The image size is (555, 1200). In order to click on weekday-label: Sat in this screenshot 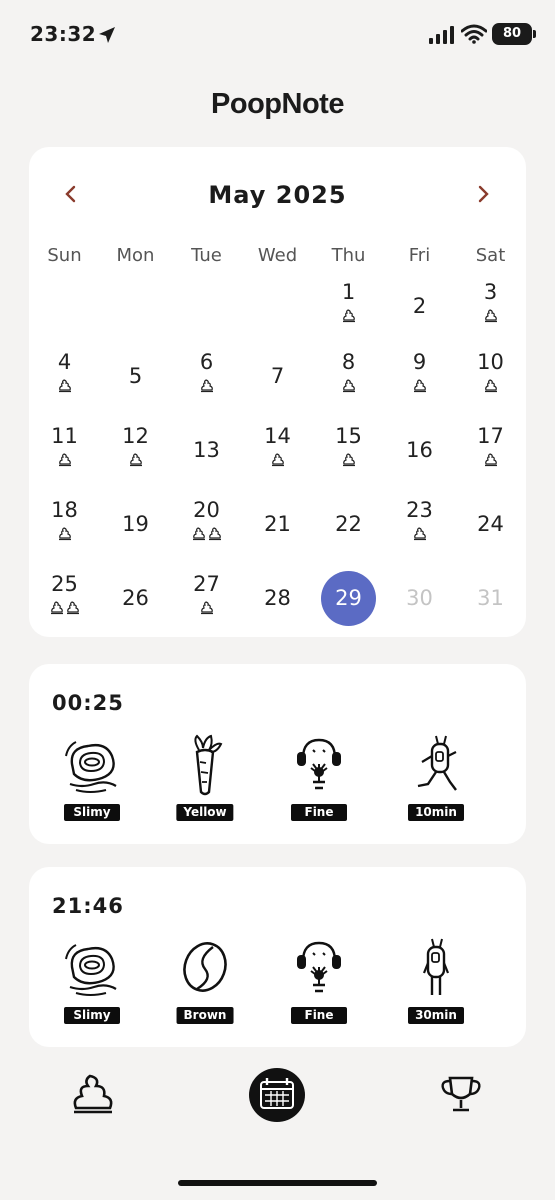, I will do `click(490, 255)`.